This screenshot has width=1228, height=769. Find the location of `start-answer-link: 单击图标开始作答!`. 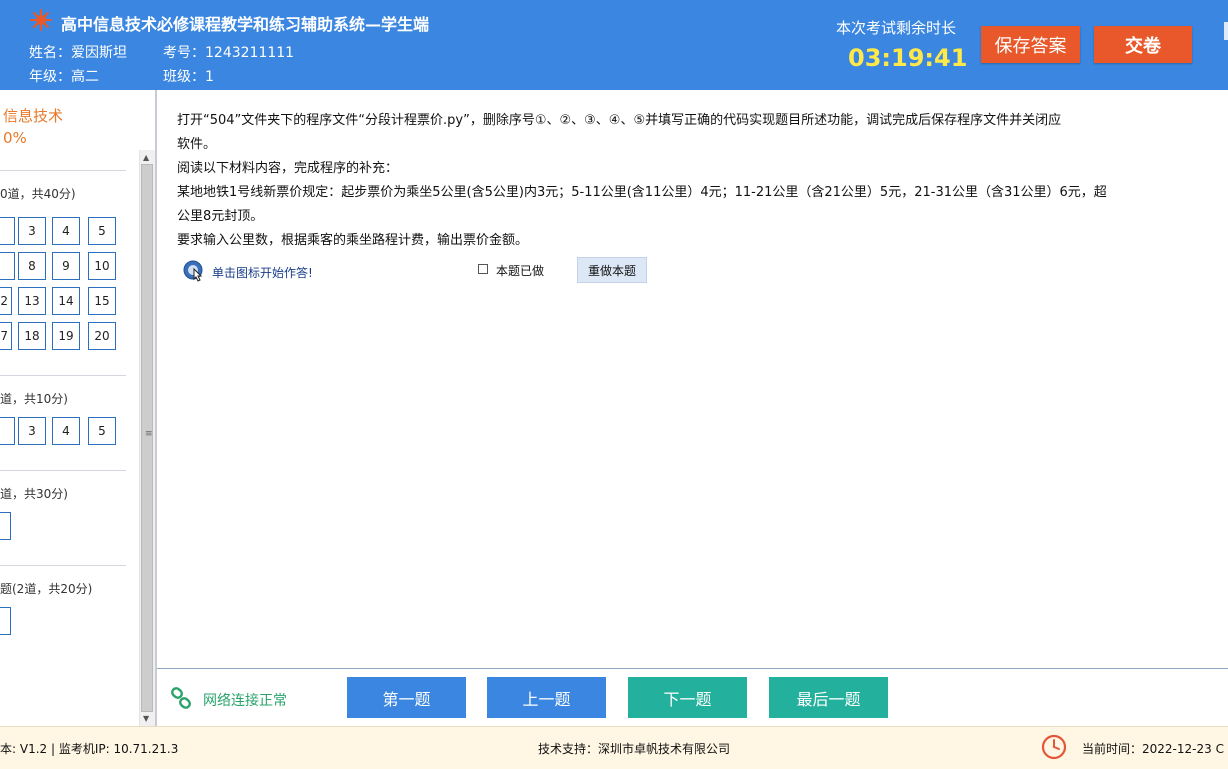

start-answer-link: 单击图标开始作答! is located at coordinates (262, 272).